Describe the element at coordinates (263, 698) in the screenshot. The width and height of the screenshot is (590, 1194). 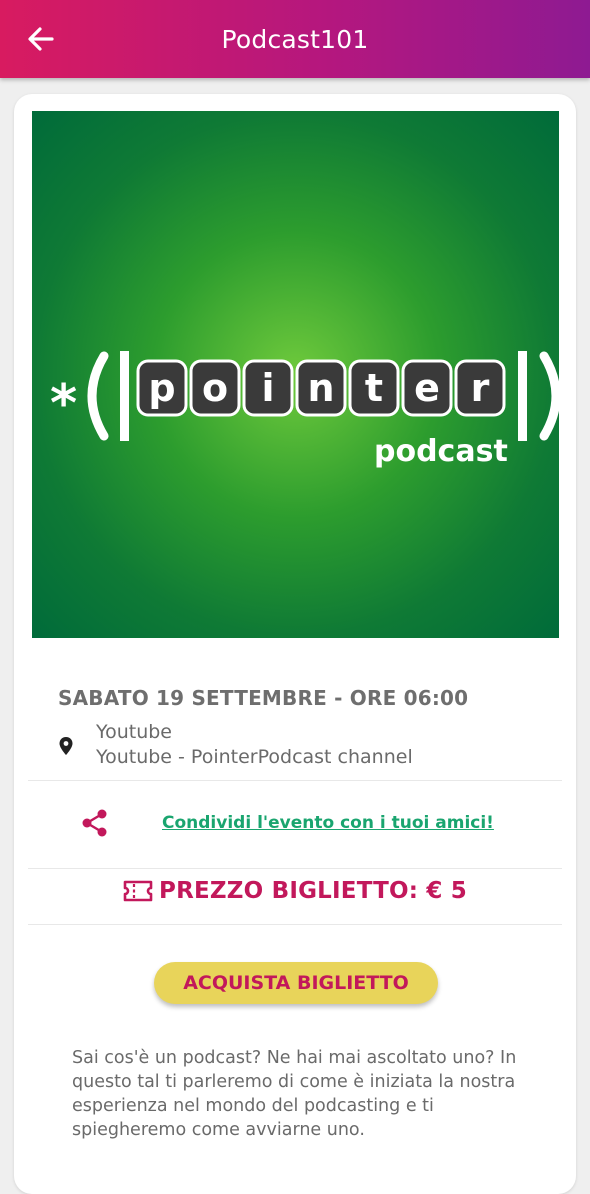
I see `event-date-time: SABATO 19 SETTEMBRE - ORE 06:00` at that location.